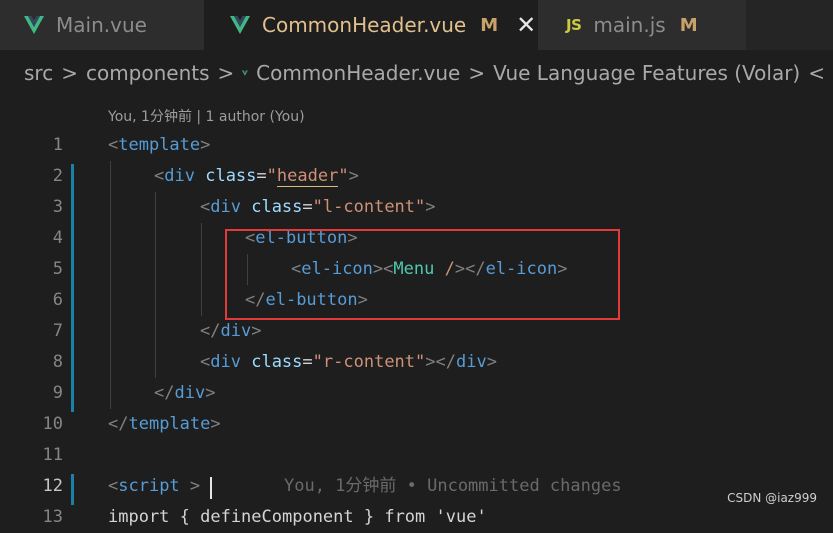 The height and width of the screenshot is (533, 833). I want to click on code-text: <template>, so click(159, 145).